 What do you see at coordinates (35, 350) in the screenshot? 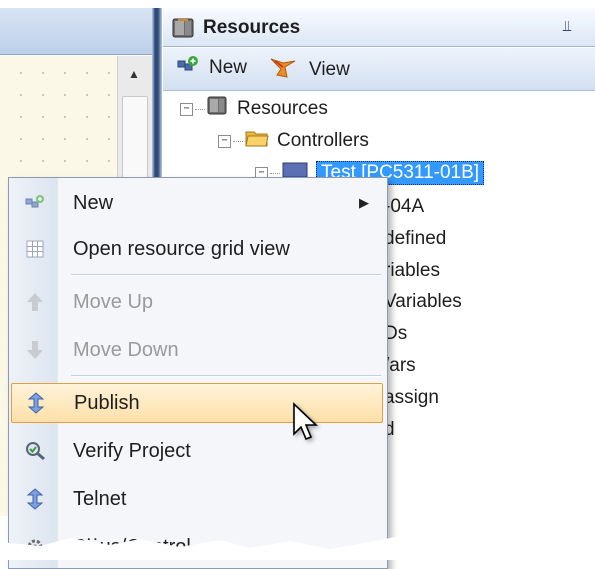
I see `arrow-down-icon` at bounding box center [35, 350].